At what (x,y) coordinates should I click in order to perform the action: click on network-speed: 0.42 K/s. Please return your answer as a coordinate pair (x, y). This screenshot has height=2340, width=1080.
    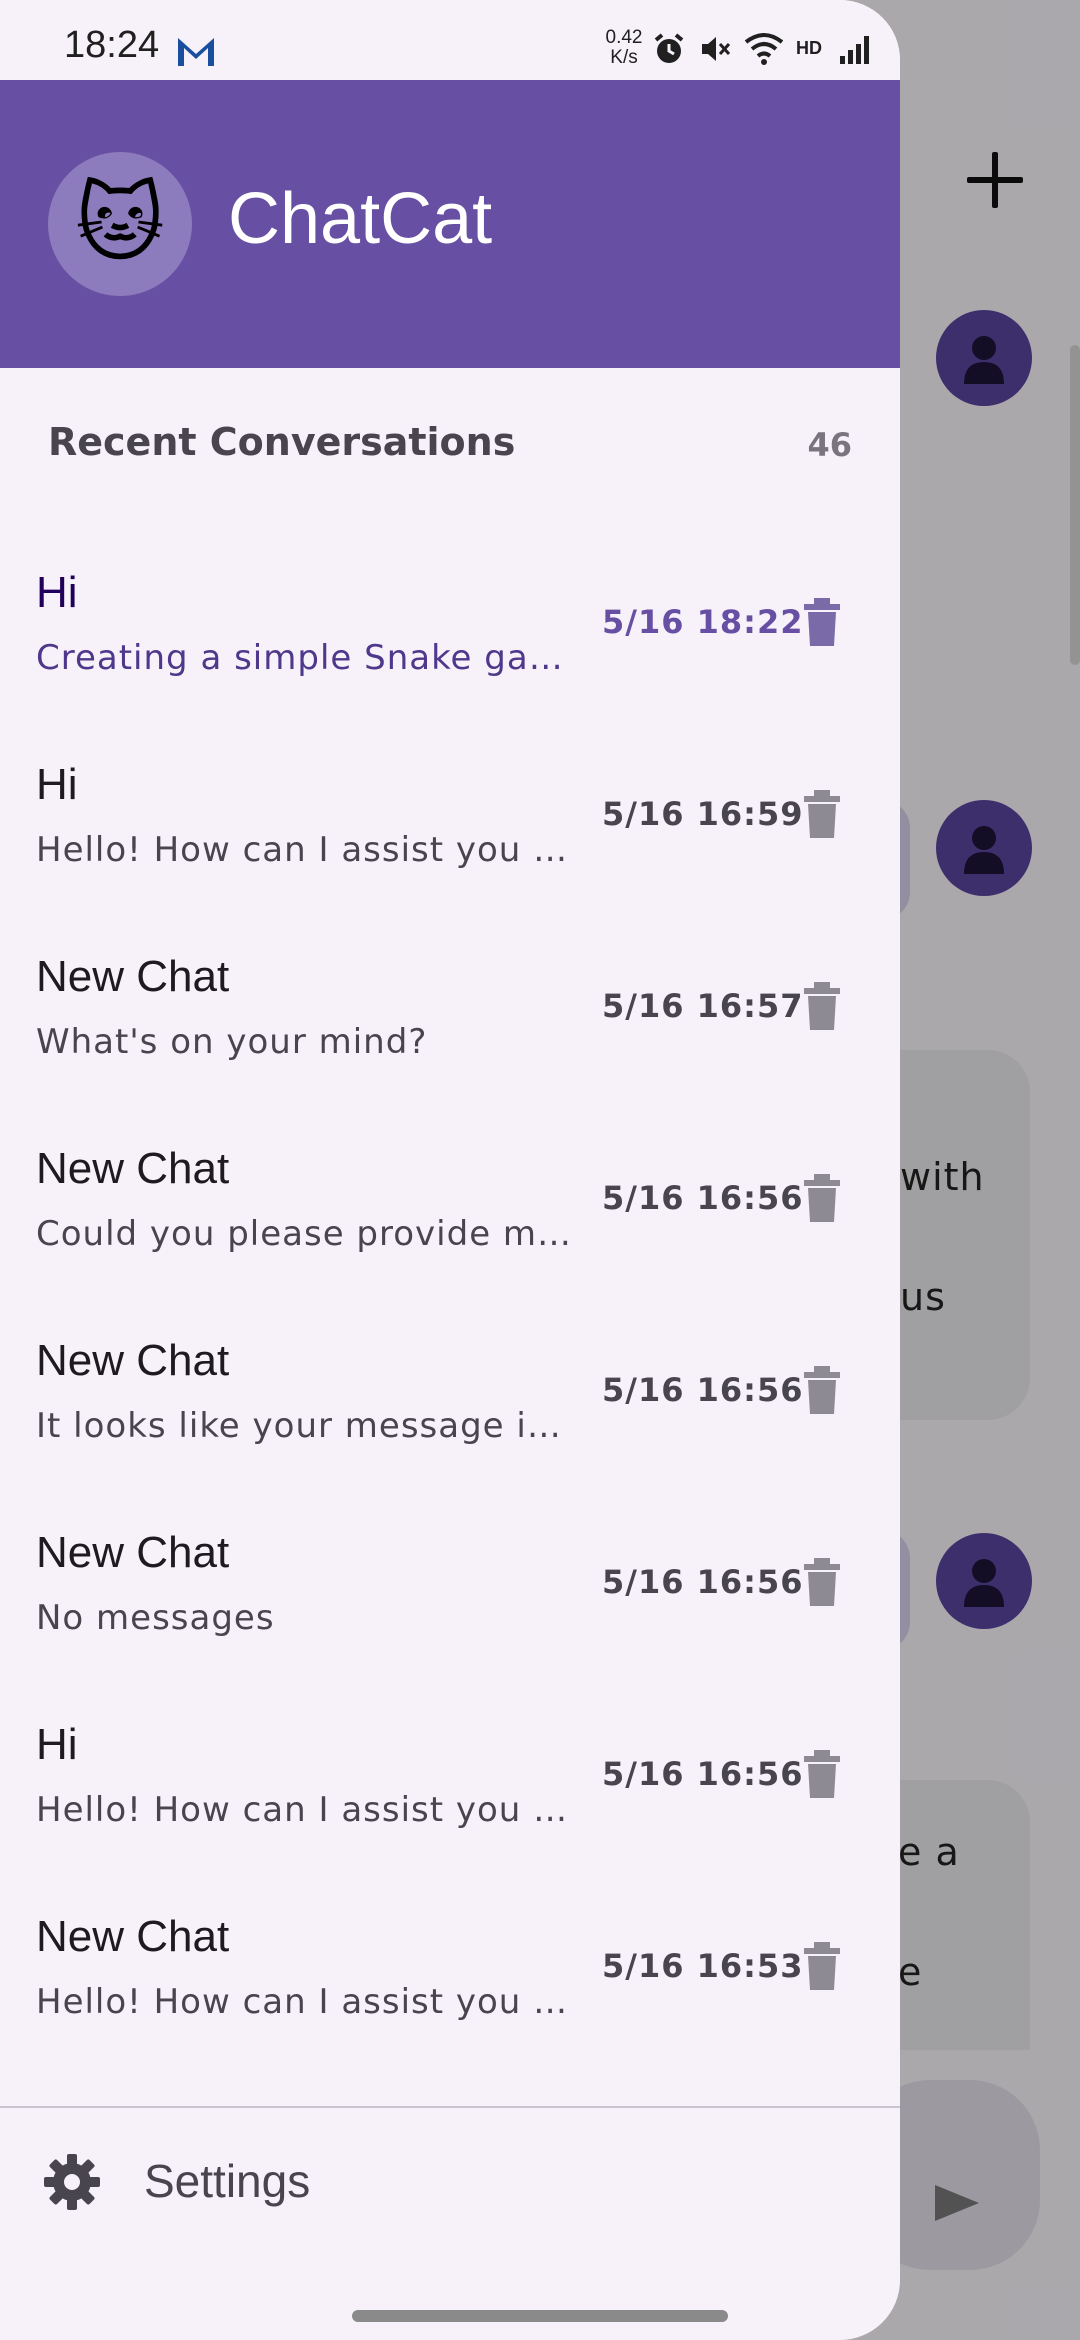
    Looking at the image, I should click on (624, 48).